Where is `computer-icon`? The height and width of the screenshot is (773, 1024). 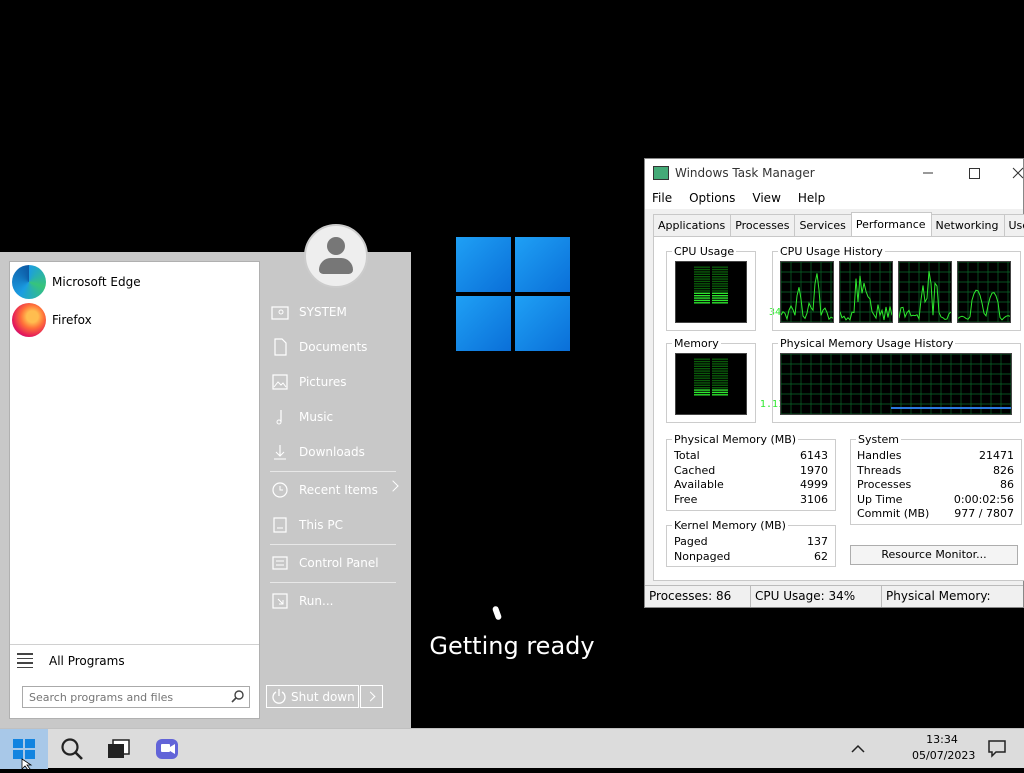 computer-icon is located at coordinates (280, 525).